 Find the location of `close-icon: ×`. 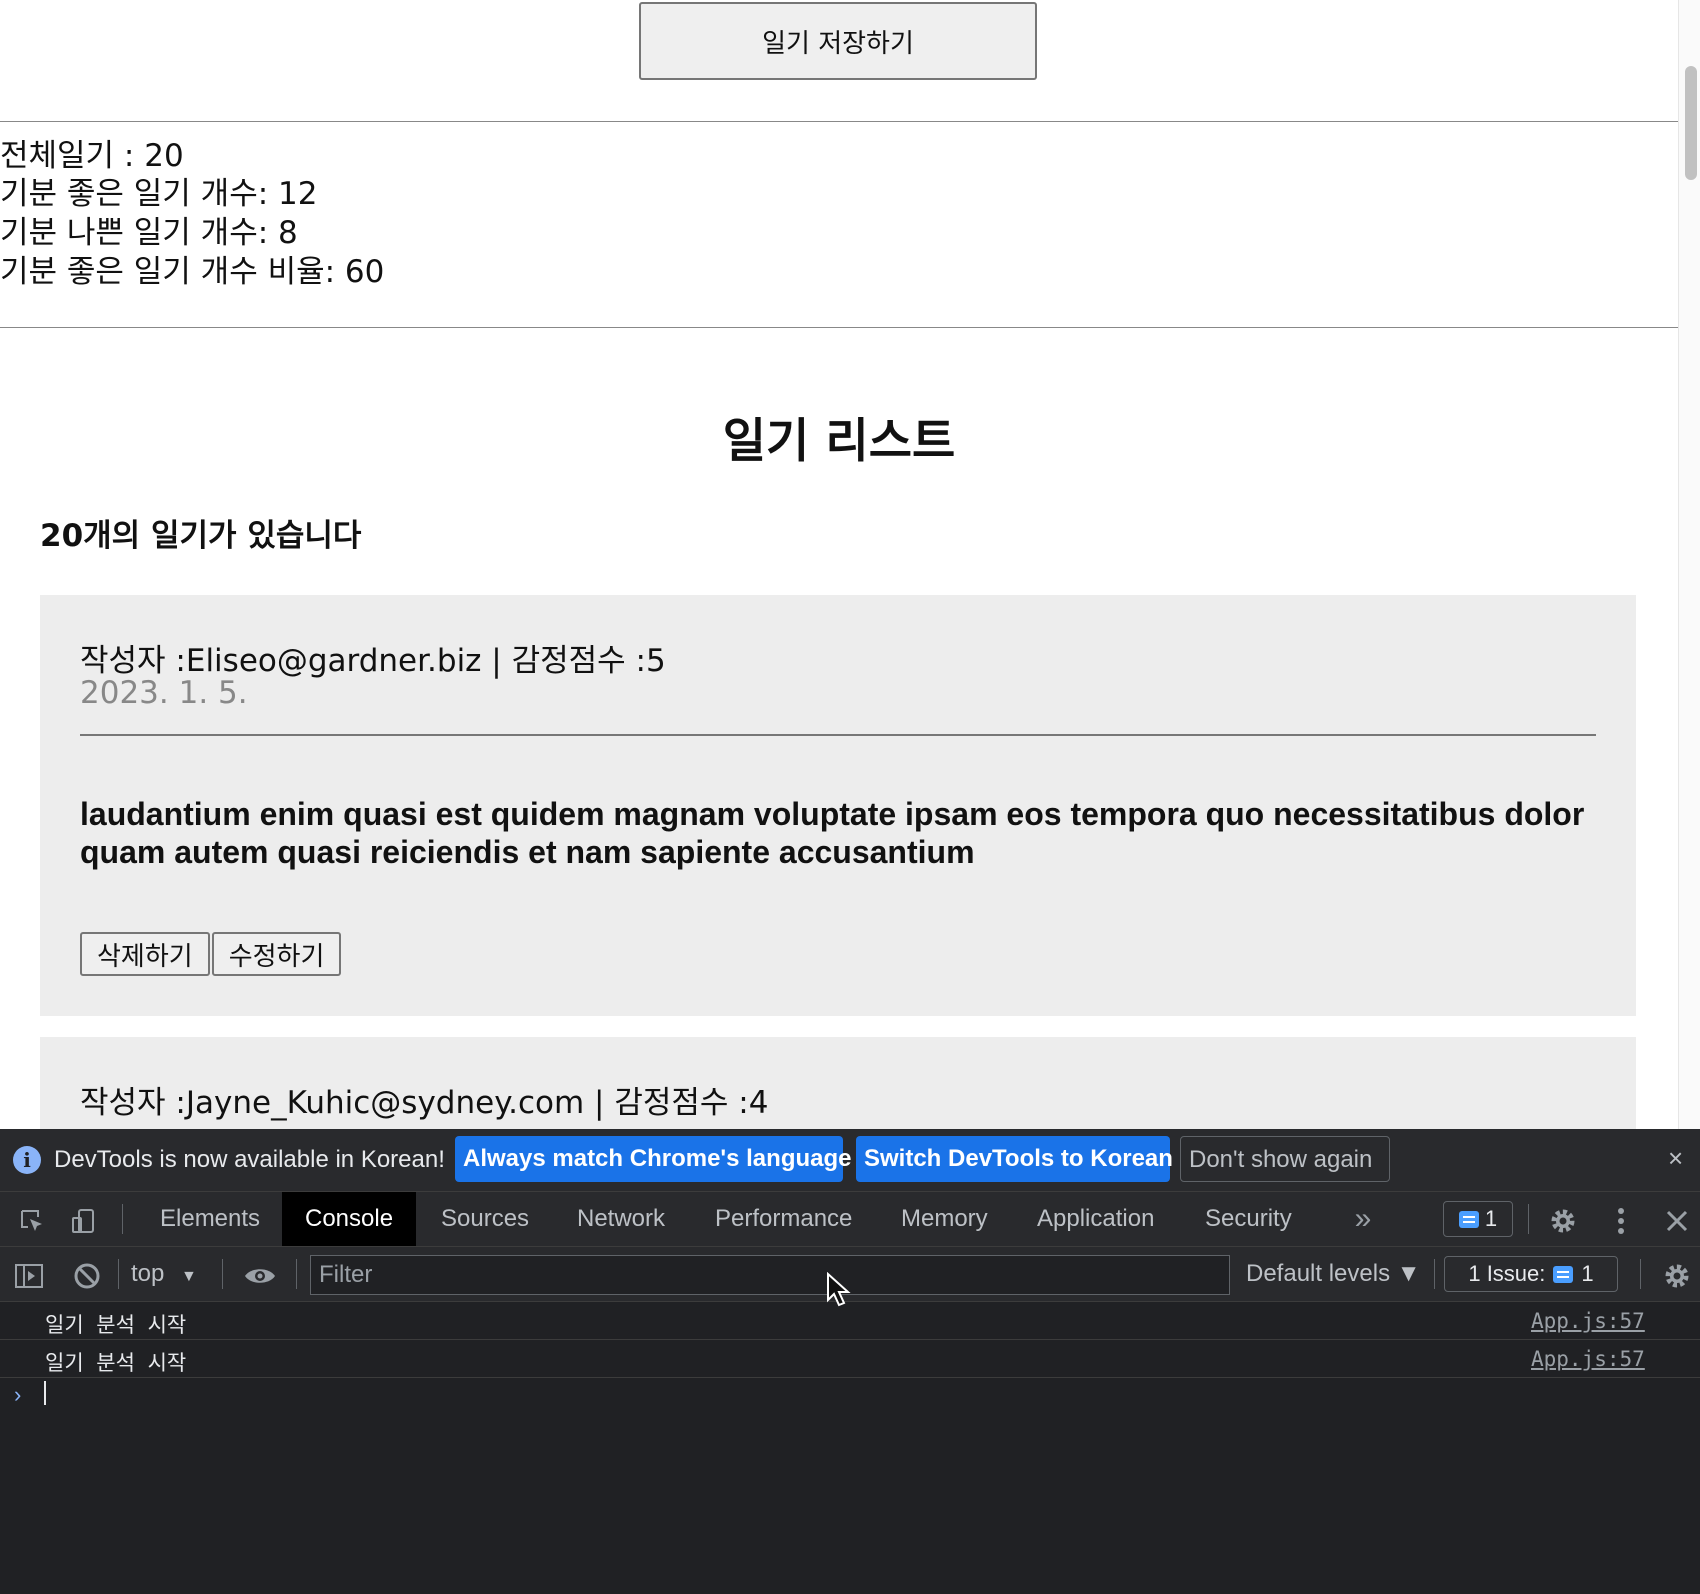

close-icon: × is located at coordinates (1675, 1158).